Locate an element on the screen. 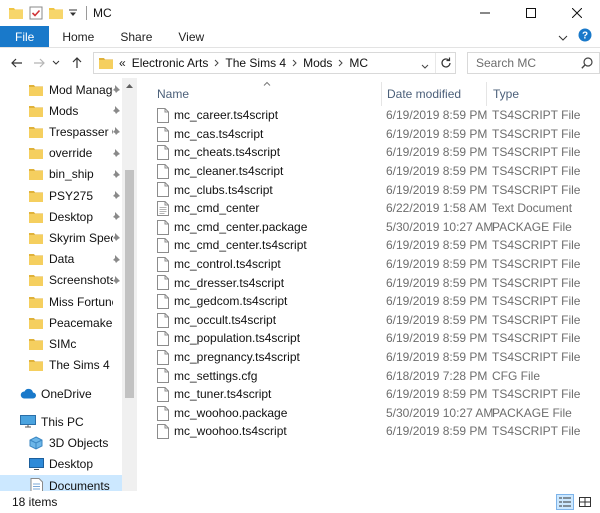 The height and width of the screenshot is (513, 600). breadcrumb-electronic-arts: Electronic Arts is located at coordinates (170, 63).